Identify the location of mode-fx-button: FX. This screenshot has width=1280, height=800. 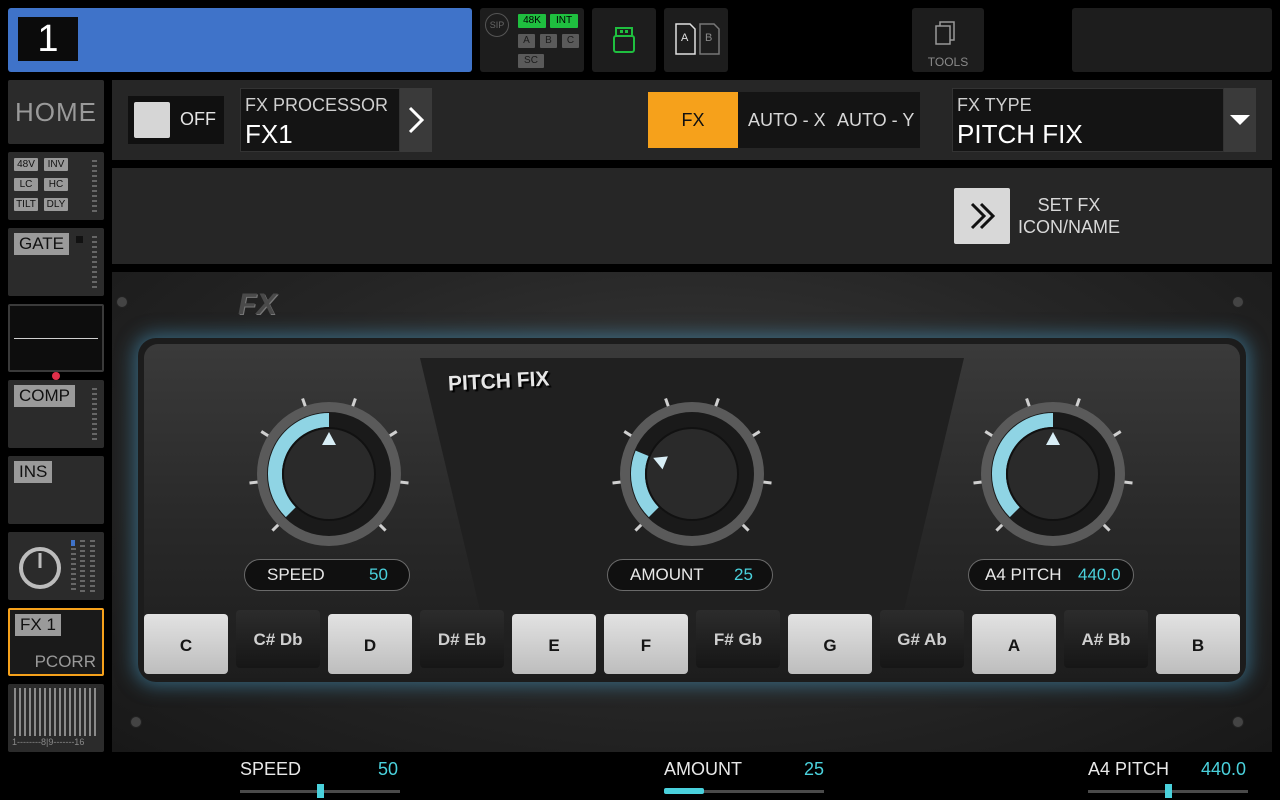
(693, 120).